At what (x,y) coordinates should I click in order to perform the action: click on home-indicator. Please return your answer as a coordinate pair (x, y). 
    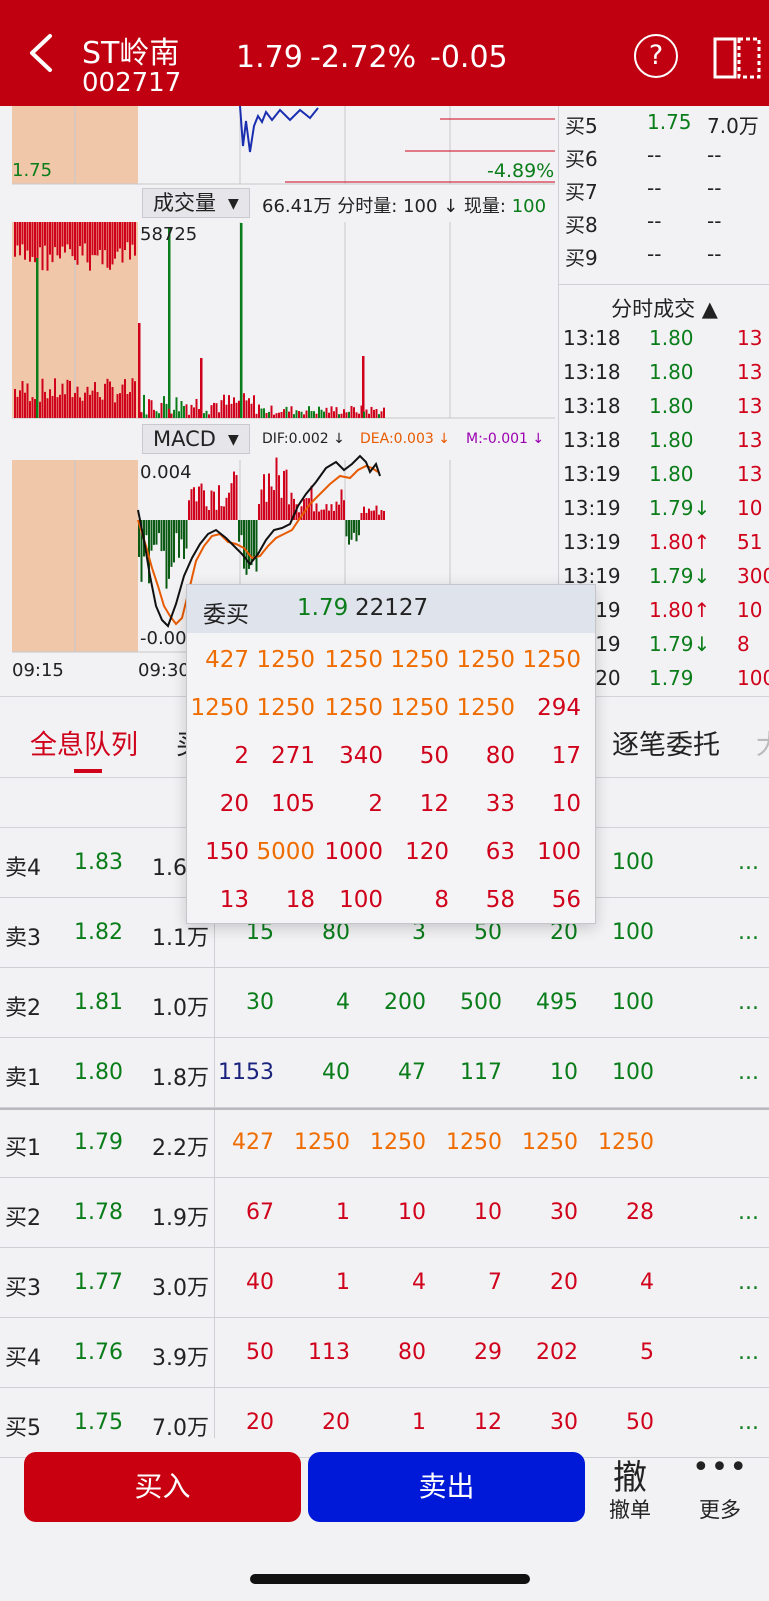
    Looking at the image, I should click on (390, 1579).